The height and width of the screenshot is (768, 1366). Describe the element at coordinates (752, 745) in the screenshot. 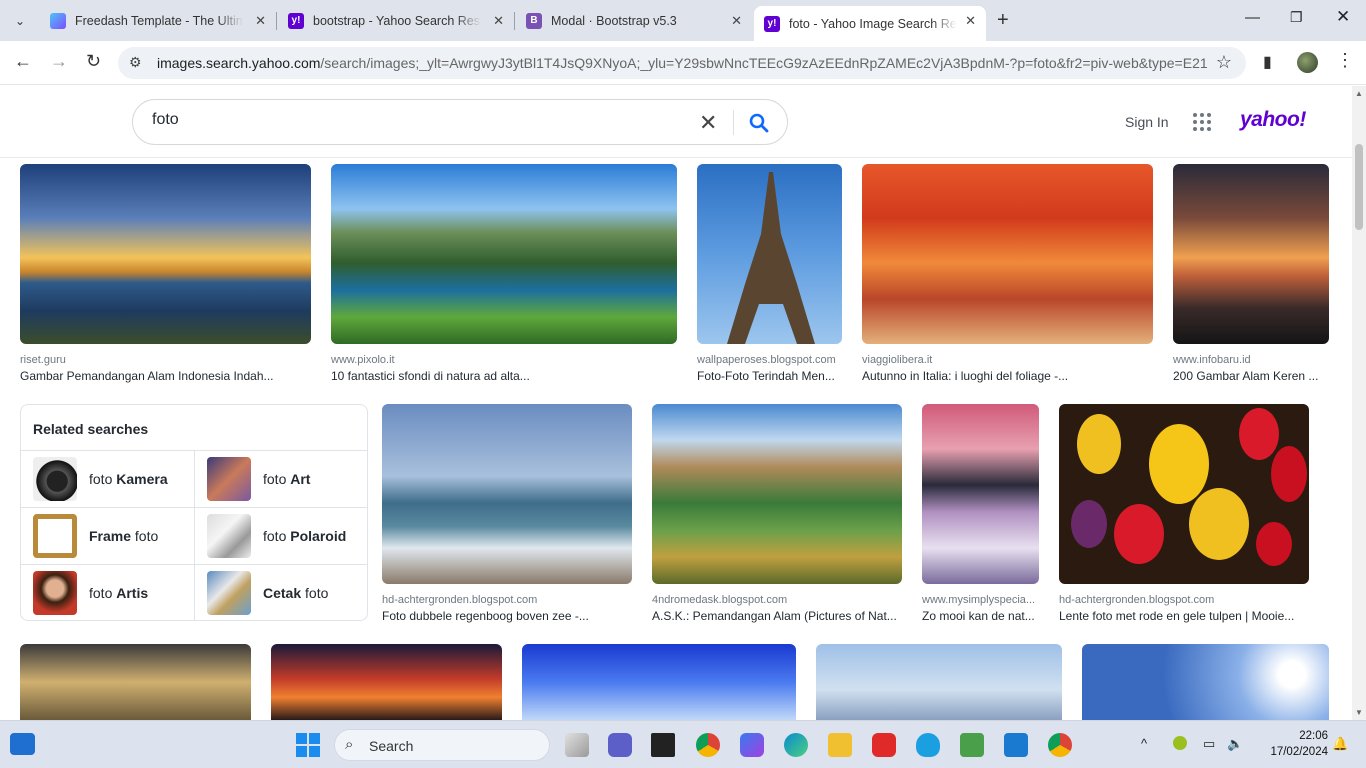

I see `copilot-icon` at that location.